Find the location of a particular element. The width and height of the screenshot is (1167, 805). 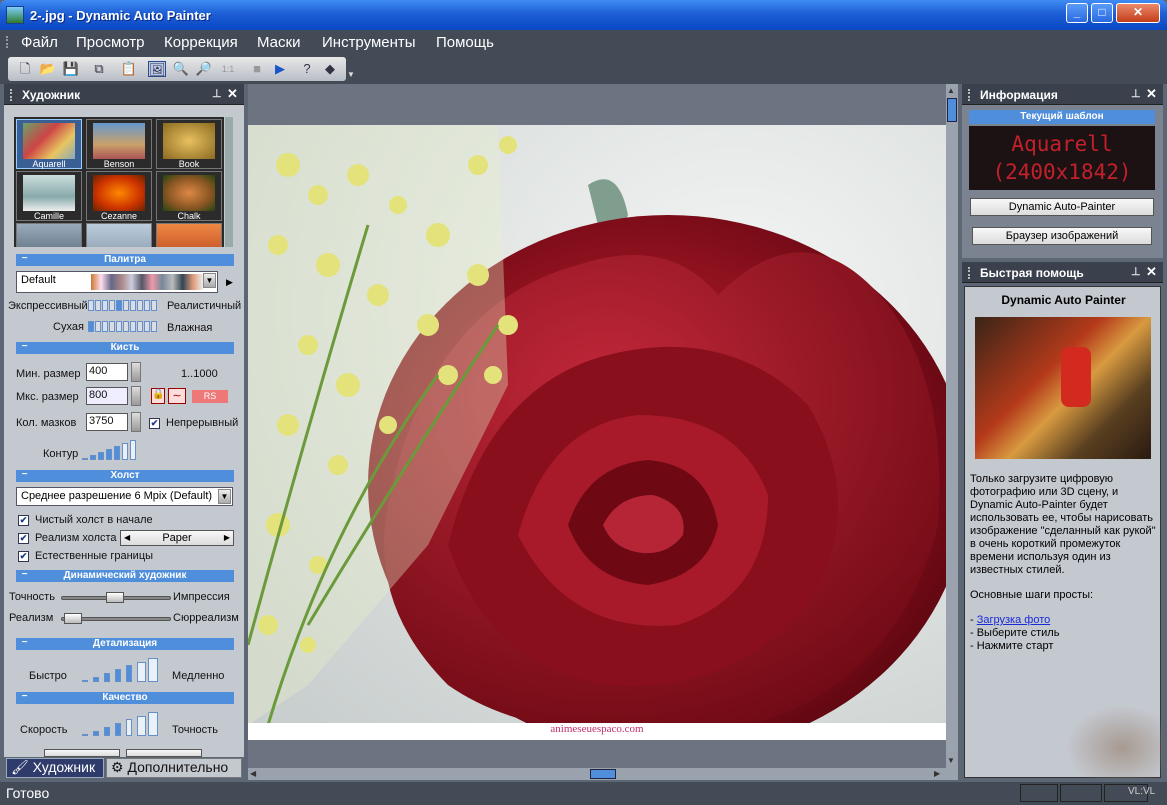

minimize-button: _ is located at coordinates (1077, 13).